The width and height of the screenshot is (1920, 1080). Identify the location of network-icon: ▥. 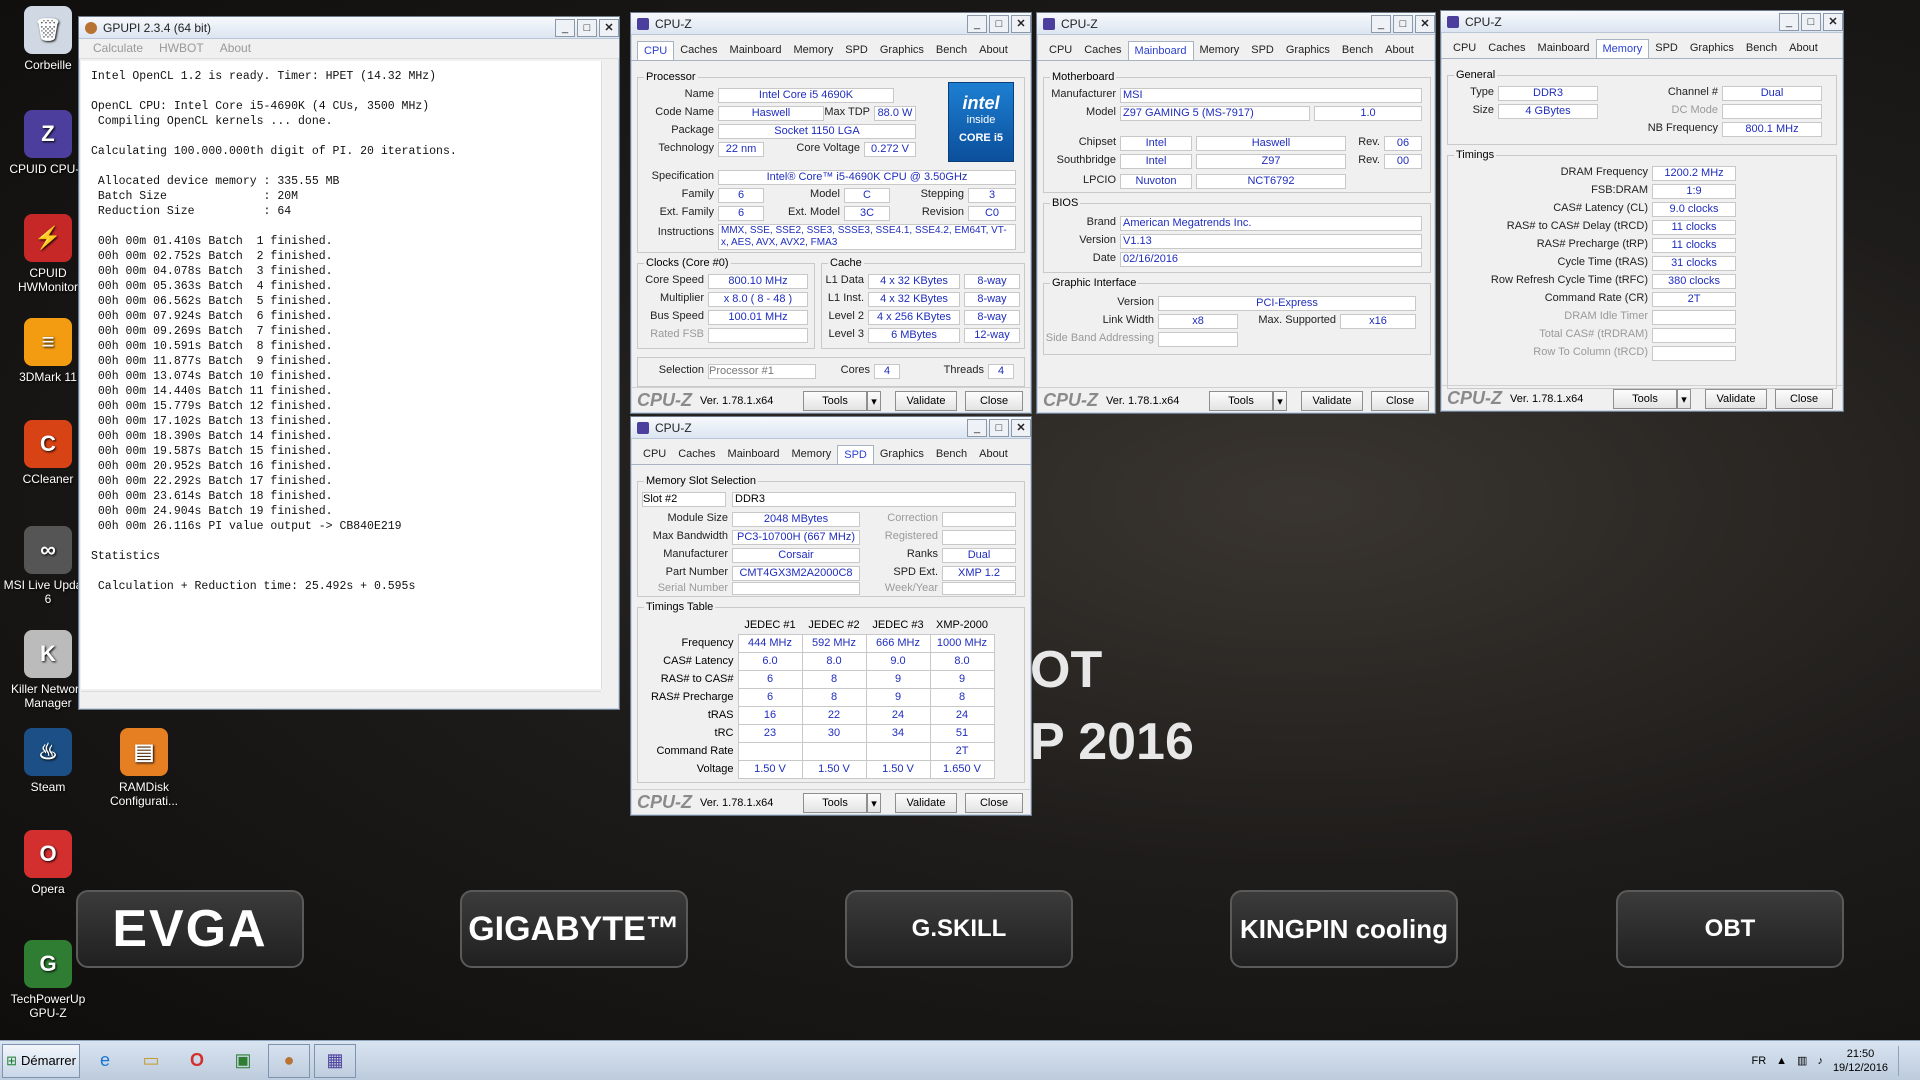
(1802, 1060).